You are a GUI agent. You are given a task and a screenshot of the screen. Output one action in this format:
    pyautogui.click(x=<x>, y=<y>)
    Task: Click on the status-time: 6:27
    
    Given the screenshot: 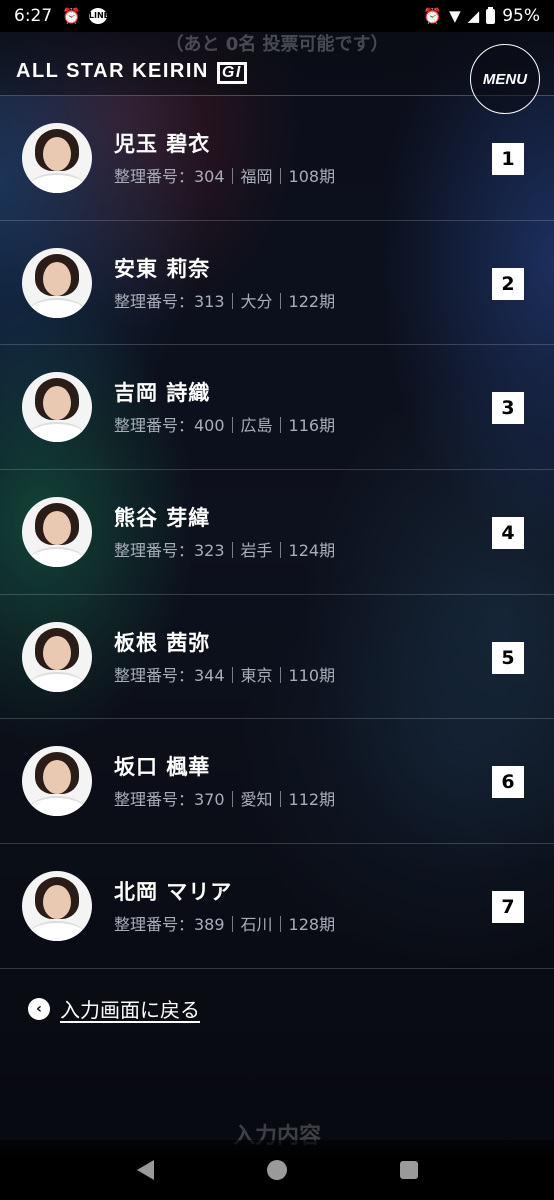 What is the action you would take?
    pyautogui.click(x=33, y=16)
    